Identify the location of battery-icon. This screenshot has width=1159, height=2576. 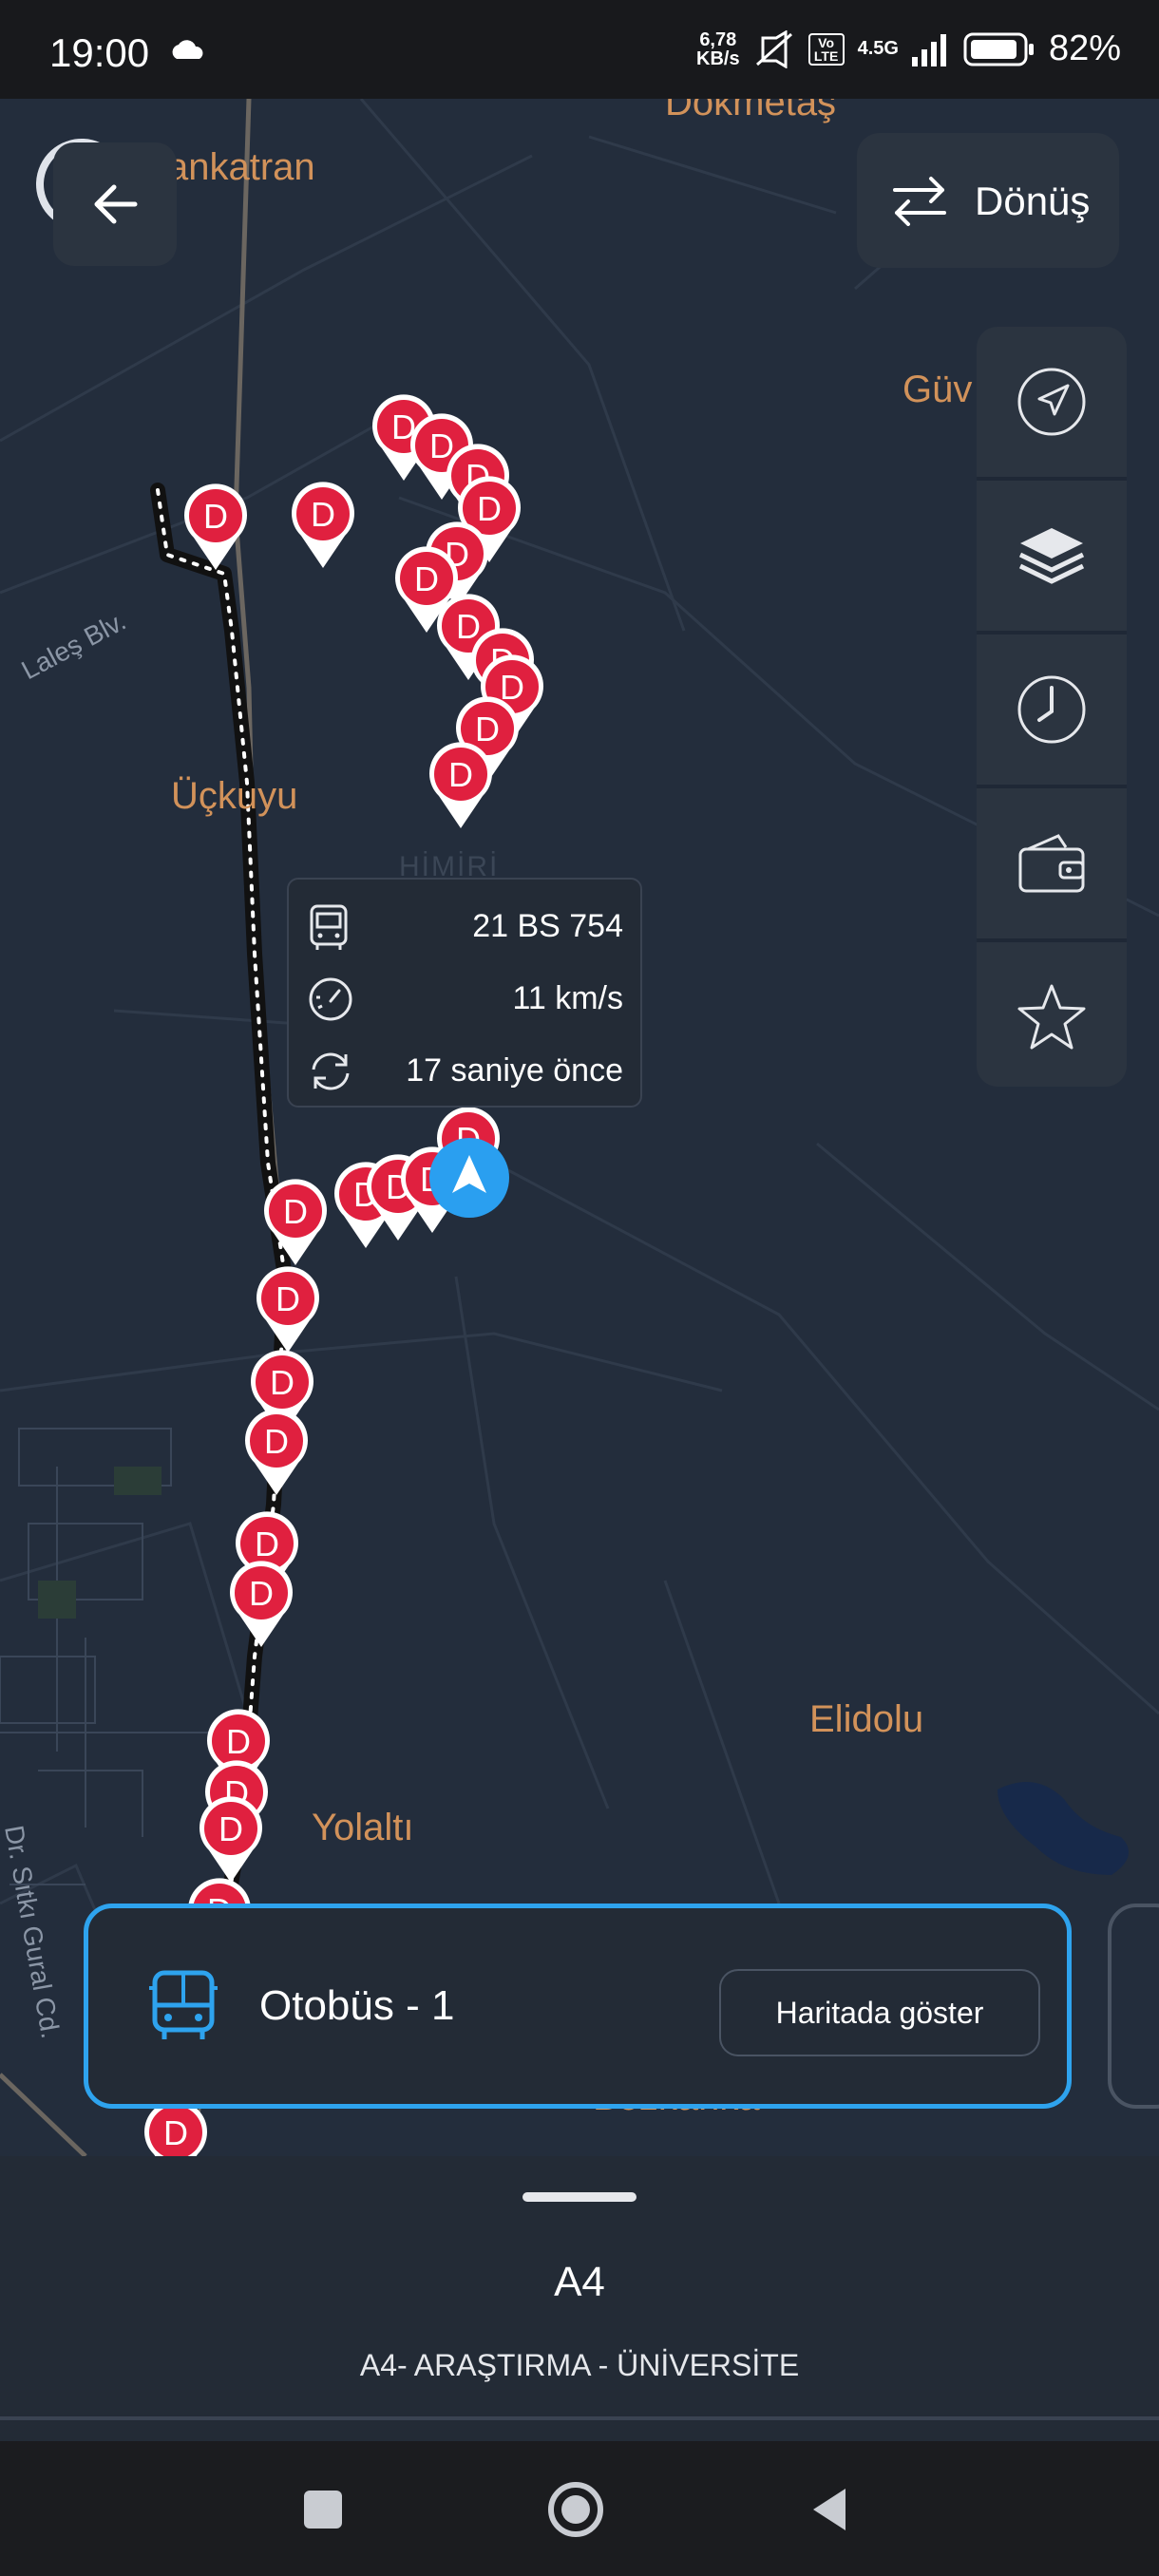
(998, 49).